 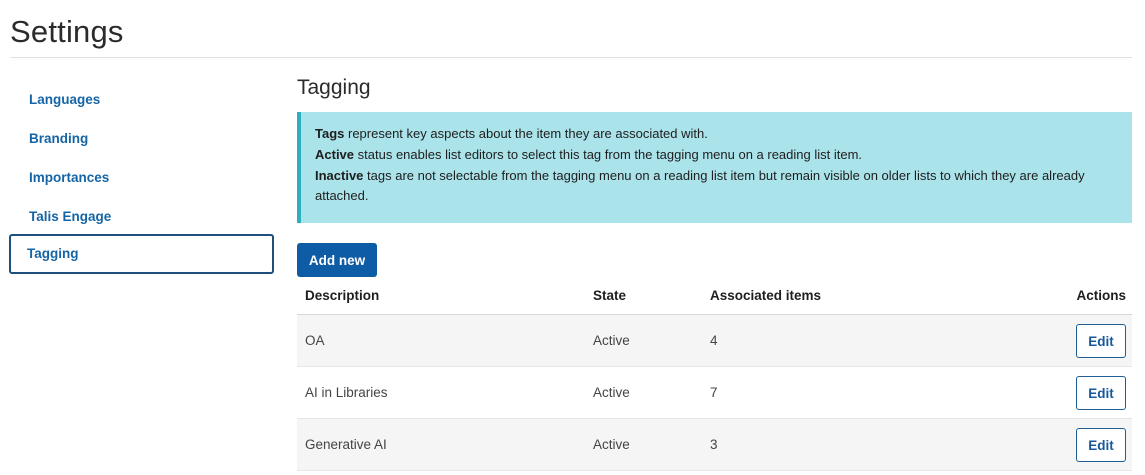 I want to click on sidebar-item-languages: Languages, so click(x=141, y=97).